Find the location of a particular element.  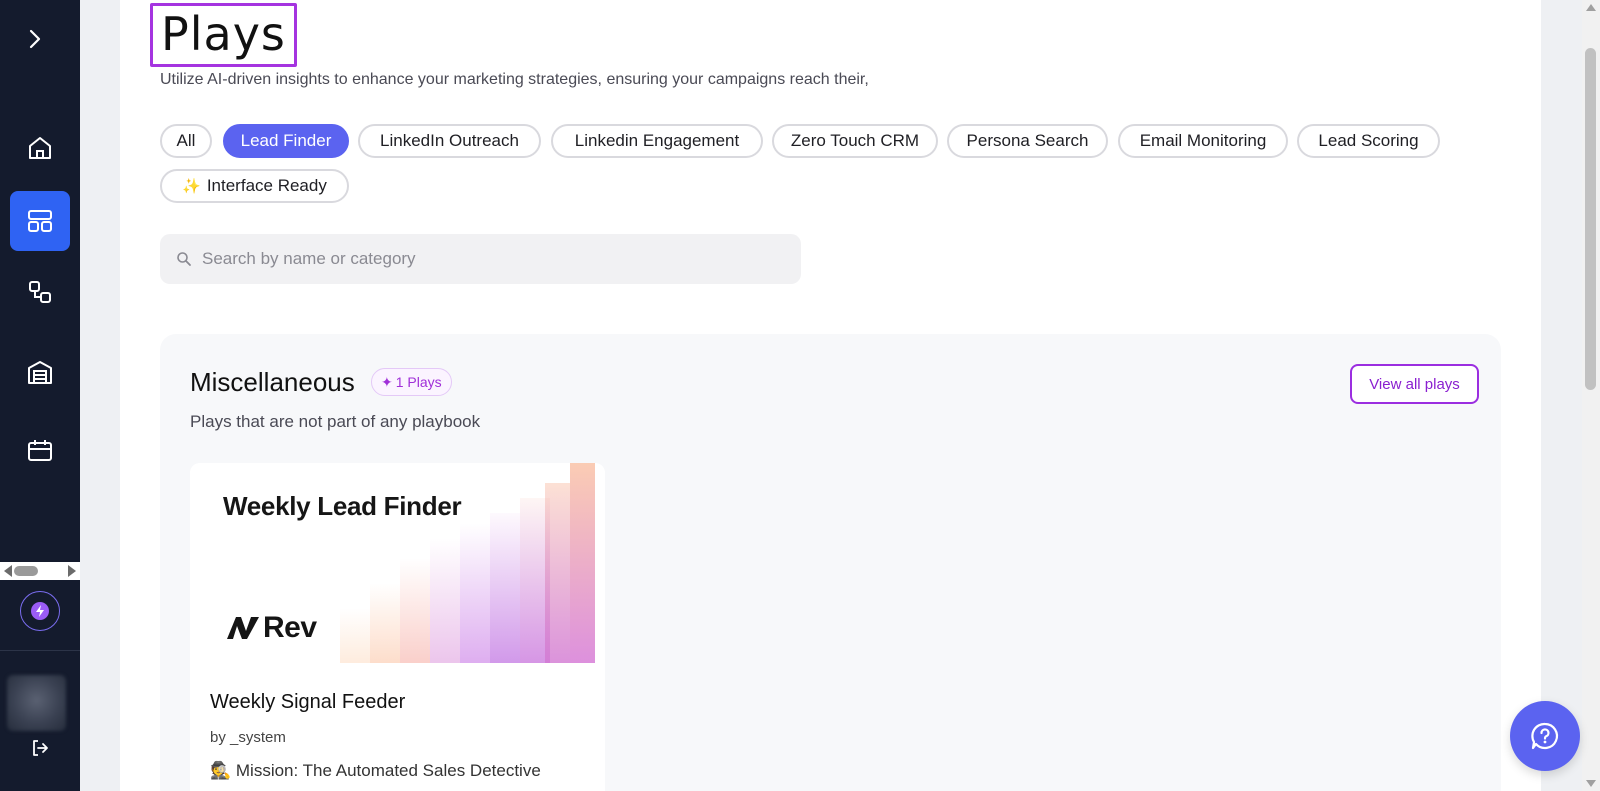

sidebar-item-warehouse is located at coordinates (40, 372).